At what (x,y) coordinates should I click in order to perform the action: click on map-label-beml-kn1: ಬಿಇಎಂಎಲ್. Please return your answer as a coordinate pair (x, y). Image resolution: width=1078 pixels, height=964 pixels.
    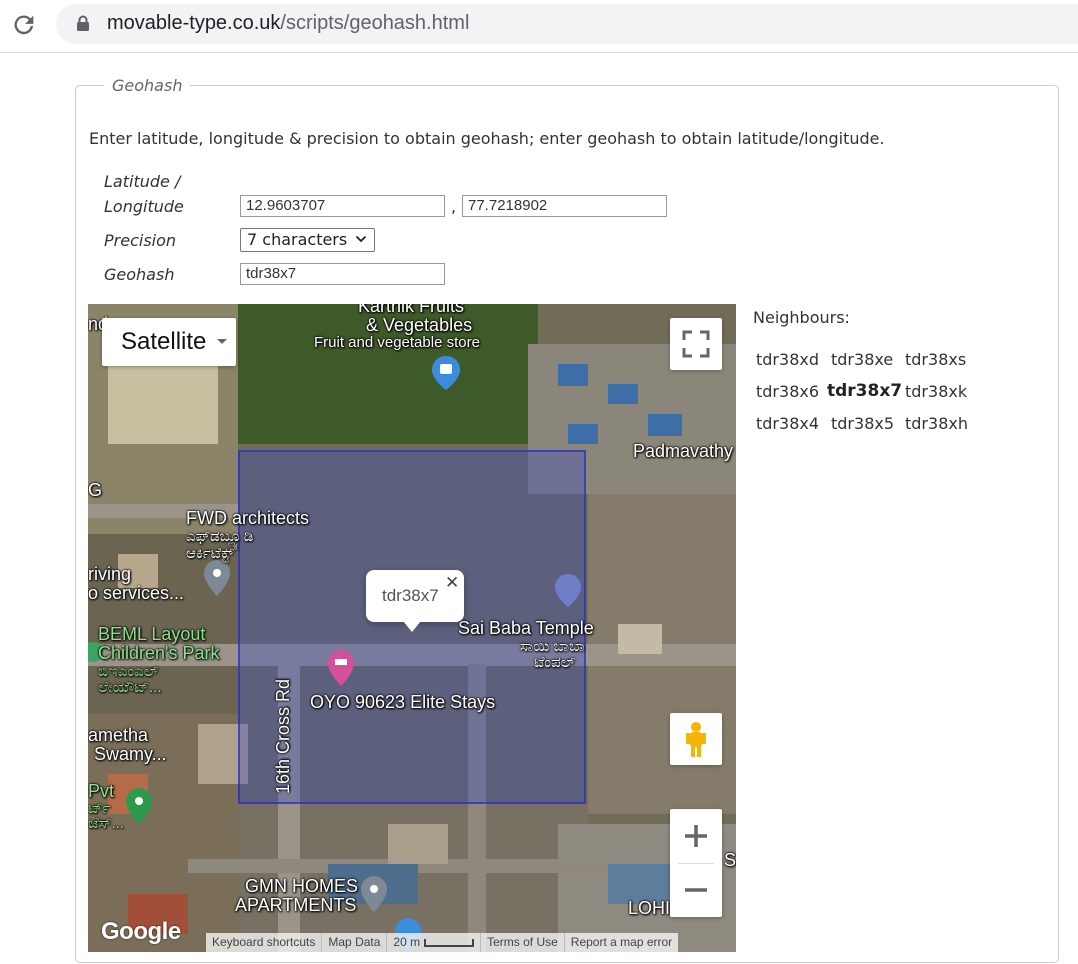
    Looking at the image, I should click on (128, 671).